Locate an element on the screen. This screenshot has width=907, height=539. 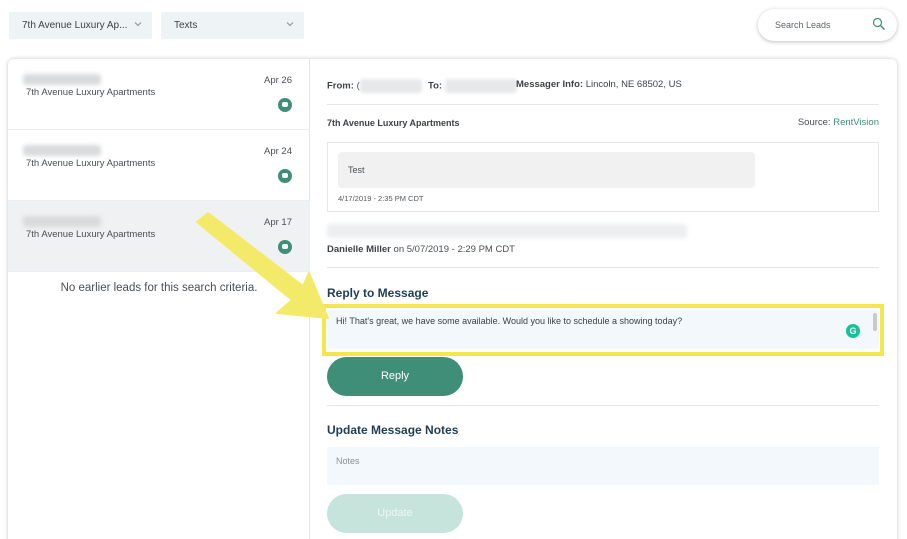
to-redacted is located at coordinates (480, 86).